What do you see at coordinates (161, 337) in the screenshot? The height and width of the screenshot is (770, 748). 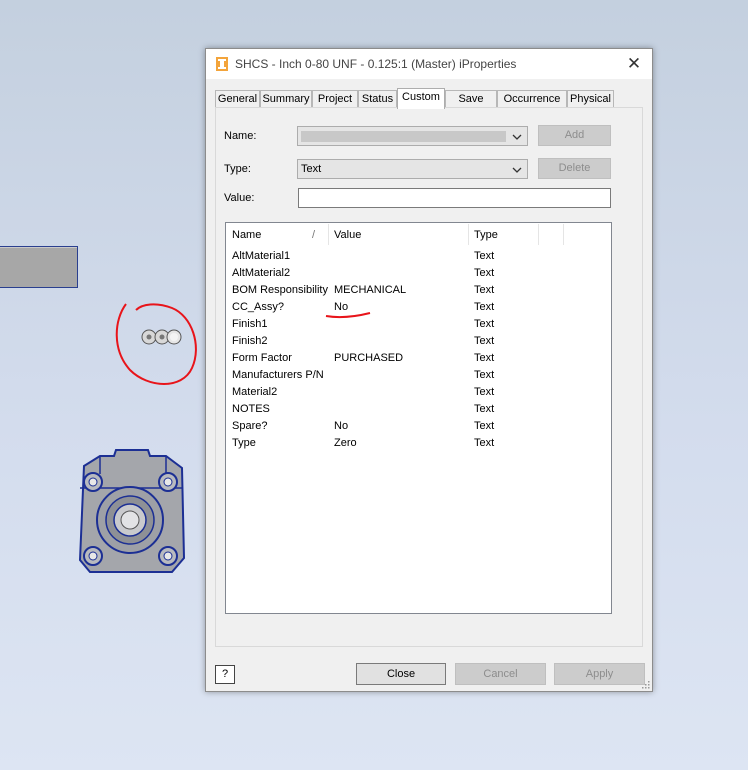 I see `screw-heads-icon` at bounding box center [161, 337].